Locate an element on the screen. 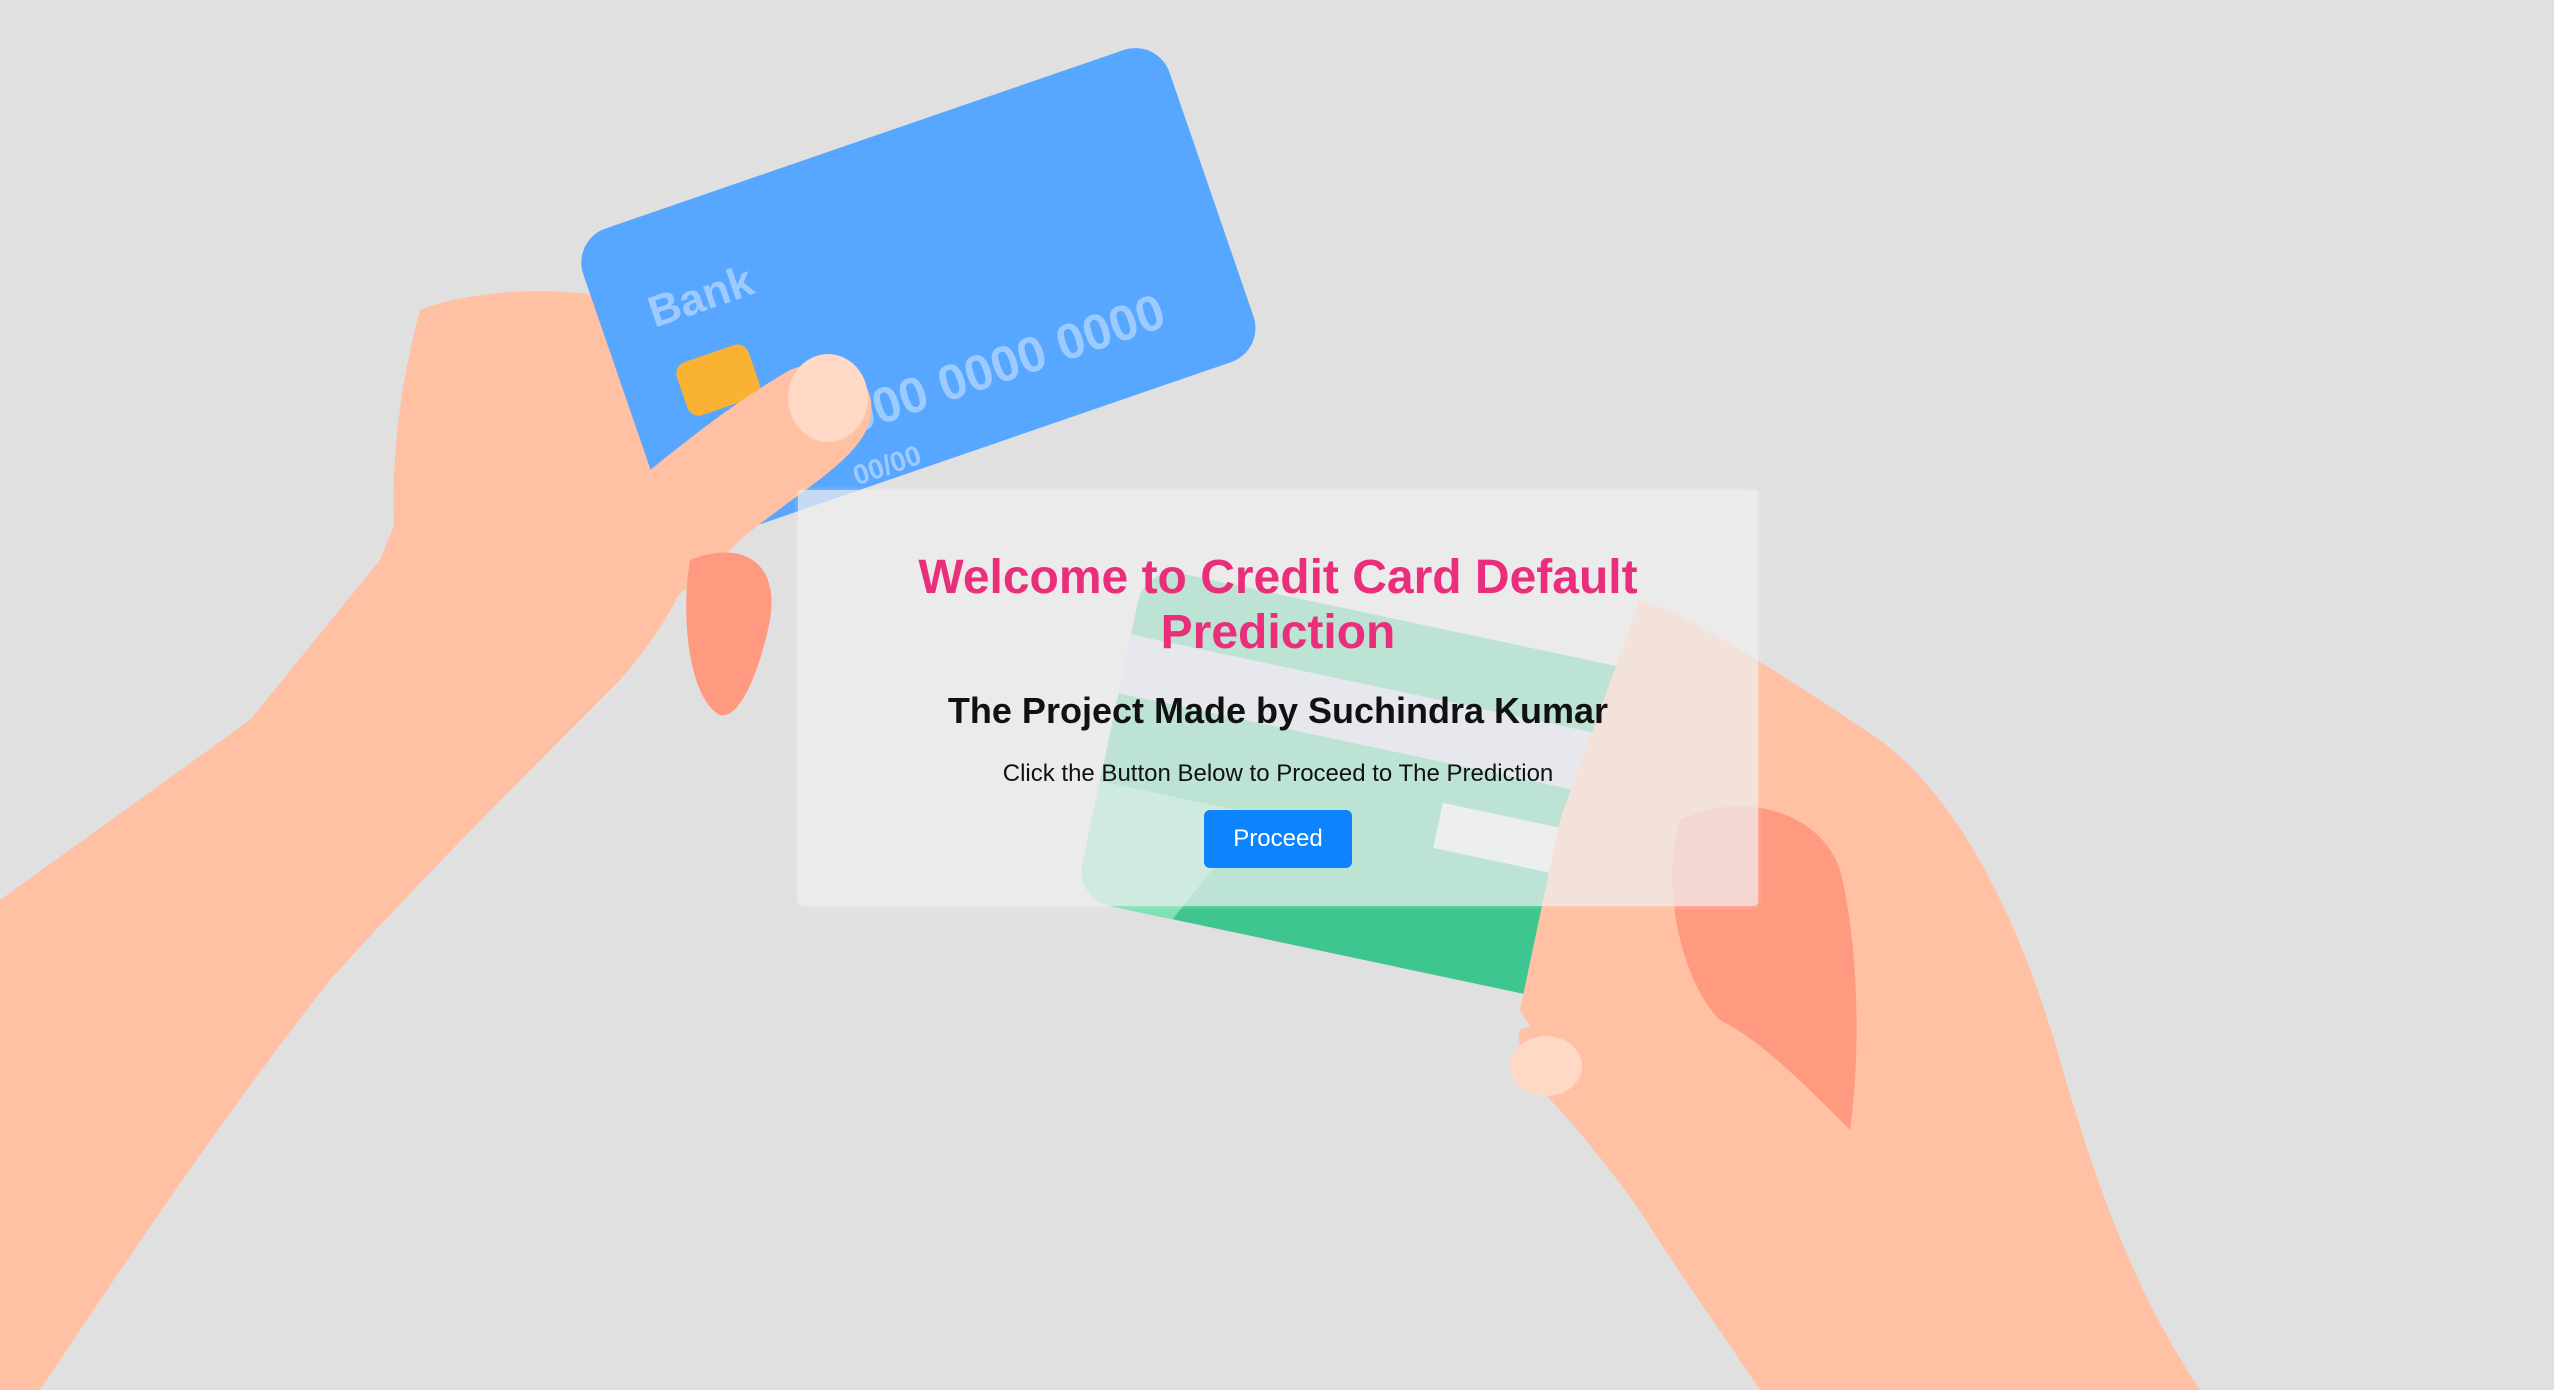 The width and height of the screenshot is (2554, 1390). author-subtitle: The Project Made by Suchindra Kumar is located at coordinates (1278, 710).